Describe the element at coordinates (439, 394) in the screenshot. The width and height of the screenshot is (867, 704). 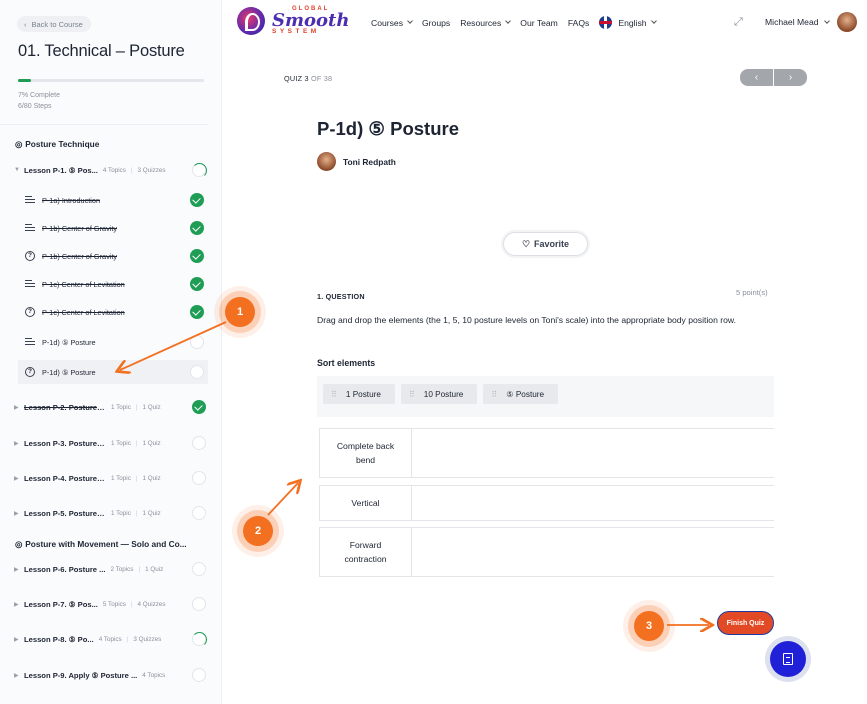
I see `sort-item: ⠿ 10 Posture` at that location.